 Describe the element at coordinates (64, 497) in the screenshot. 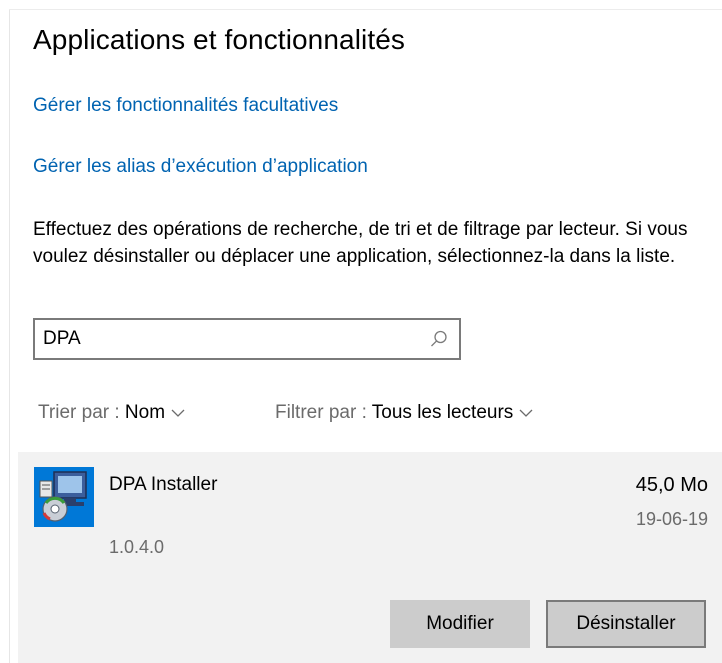

I see `installer-icon` at that location.